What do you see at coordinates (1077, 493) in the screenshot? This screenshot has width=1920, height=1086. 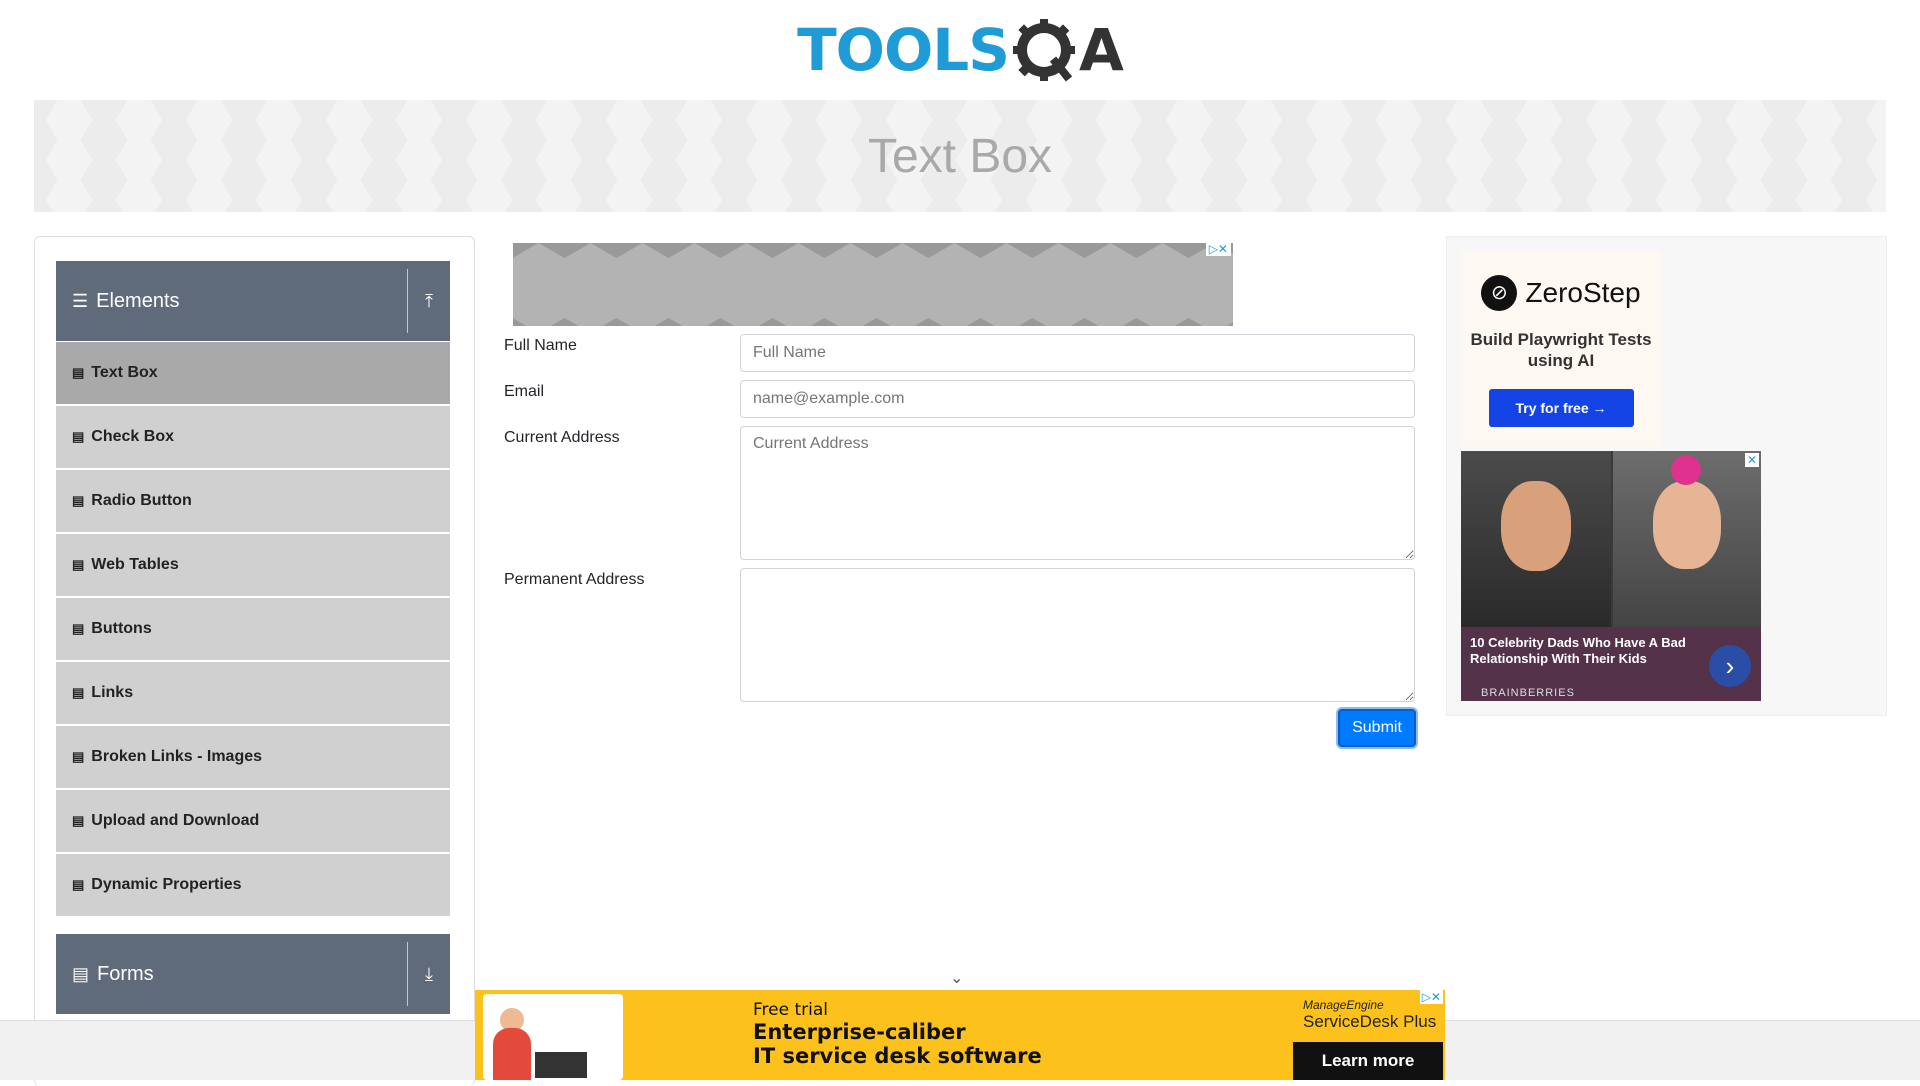 I see `current-address-textarea` at bounding box center [1077, 493].